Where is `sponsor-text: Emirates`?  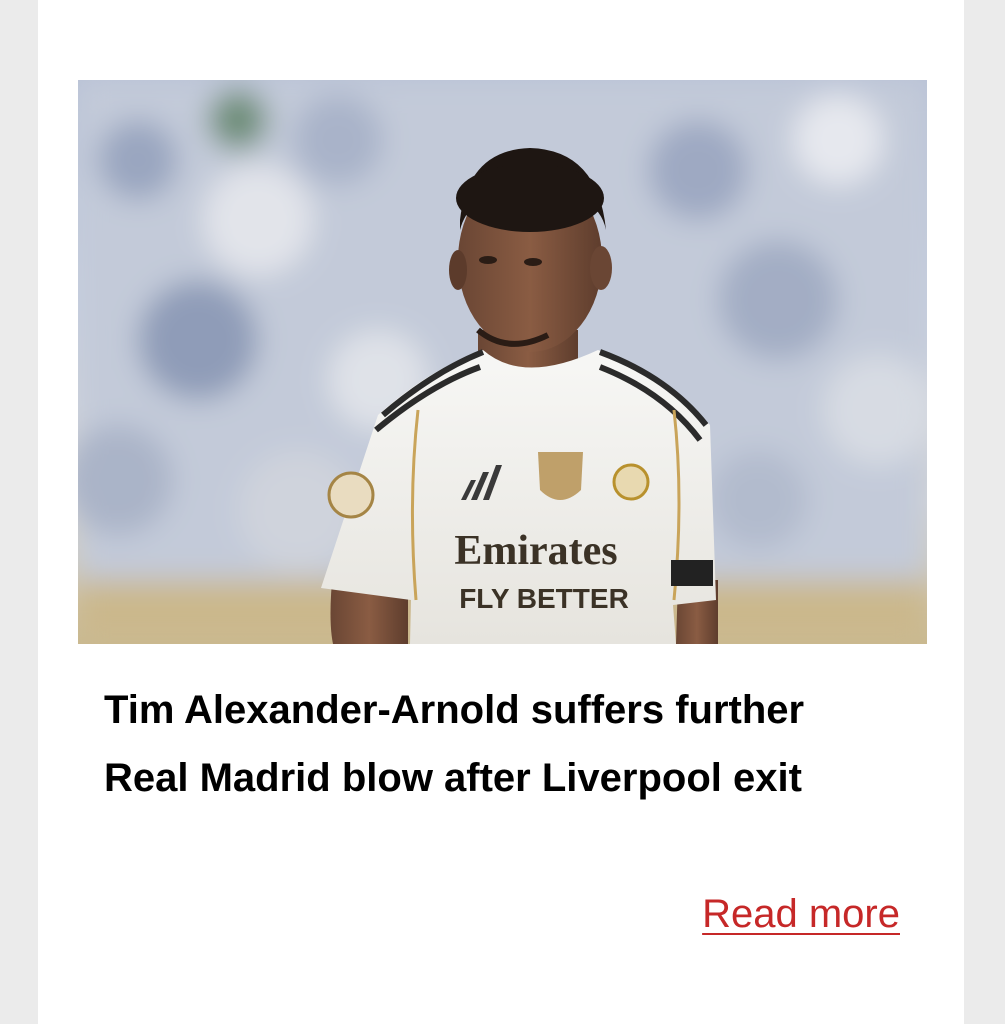 sponsor-text: Emirates is located at coordinates (535, 551).